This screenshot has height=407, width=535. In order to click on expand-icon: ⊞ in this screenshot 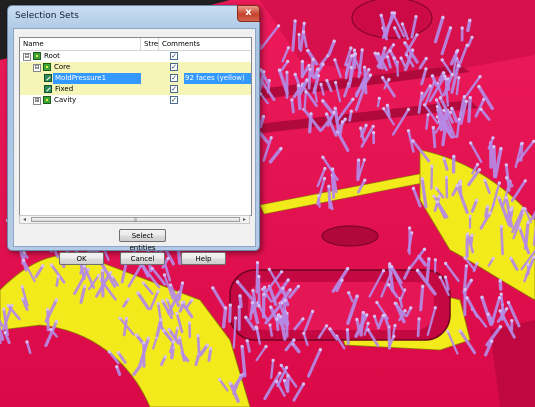, I will do `click(37, 101)`.